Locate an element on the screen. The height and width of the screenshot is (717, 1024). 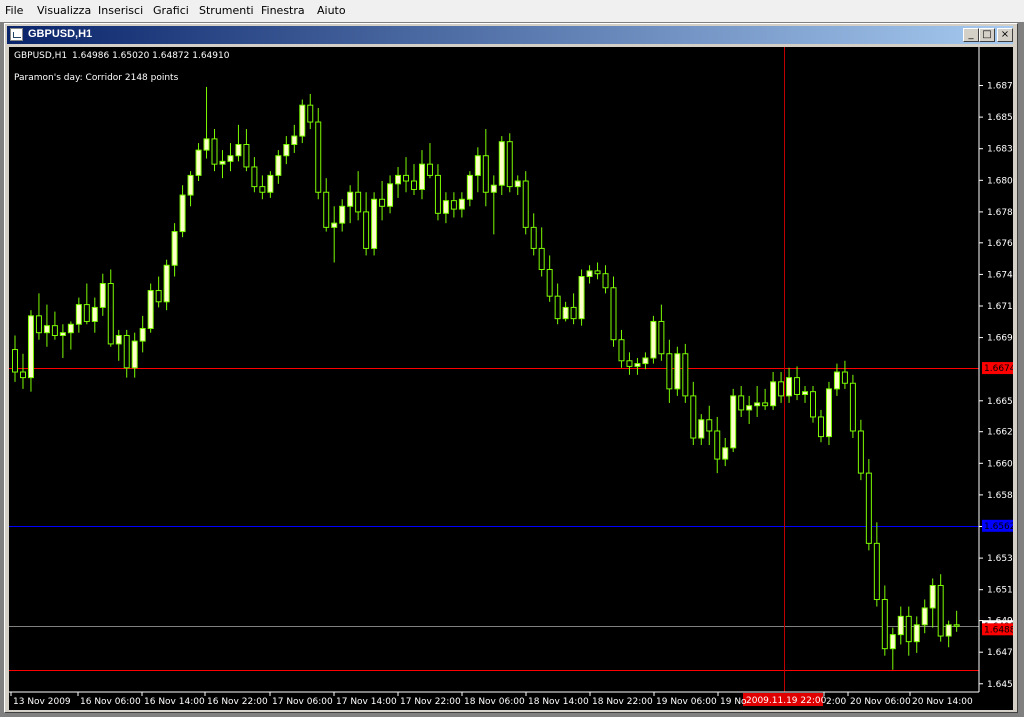
menu-finestra: Finestra is located at coordinates (283, 10).